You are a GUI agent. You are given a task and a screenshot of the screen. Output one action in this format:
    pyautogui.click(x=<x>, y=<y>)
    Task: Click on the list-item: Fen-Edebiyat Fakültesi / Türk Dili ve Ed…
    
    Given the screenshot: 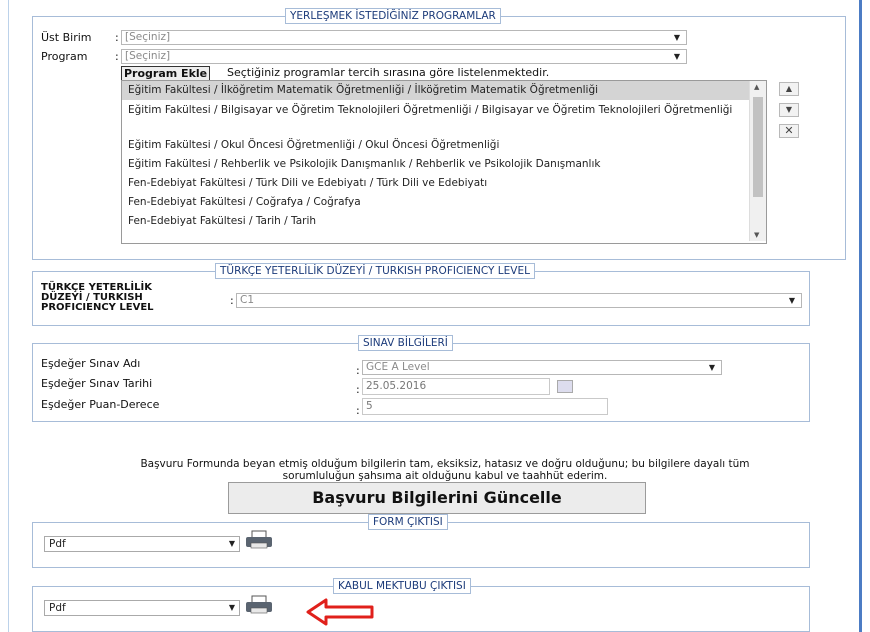 What is the action you would take?
    pyautogui.click(x=444, y=183)
    